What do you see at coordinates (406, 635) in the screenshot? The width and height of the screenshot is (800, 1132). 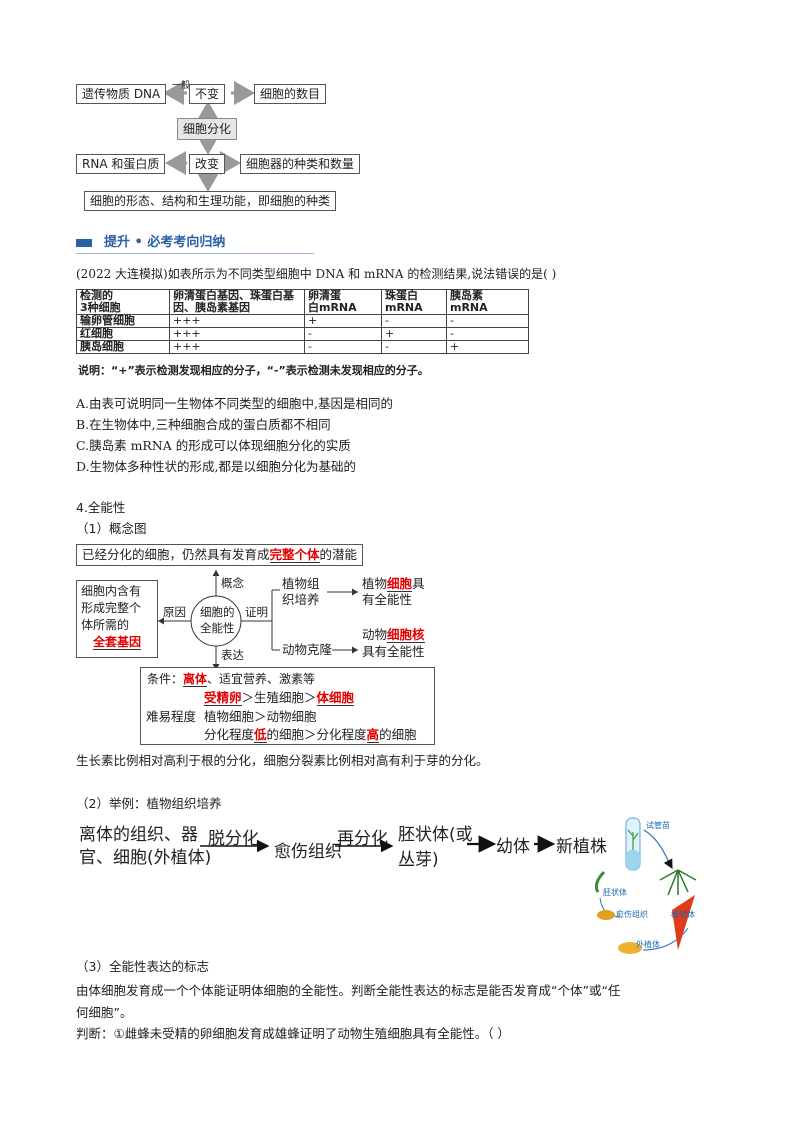 I see `animal-keyword: 细胞核` at bounding box center [406, 635].